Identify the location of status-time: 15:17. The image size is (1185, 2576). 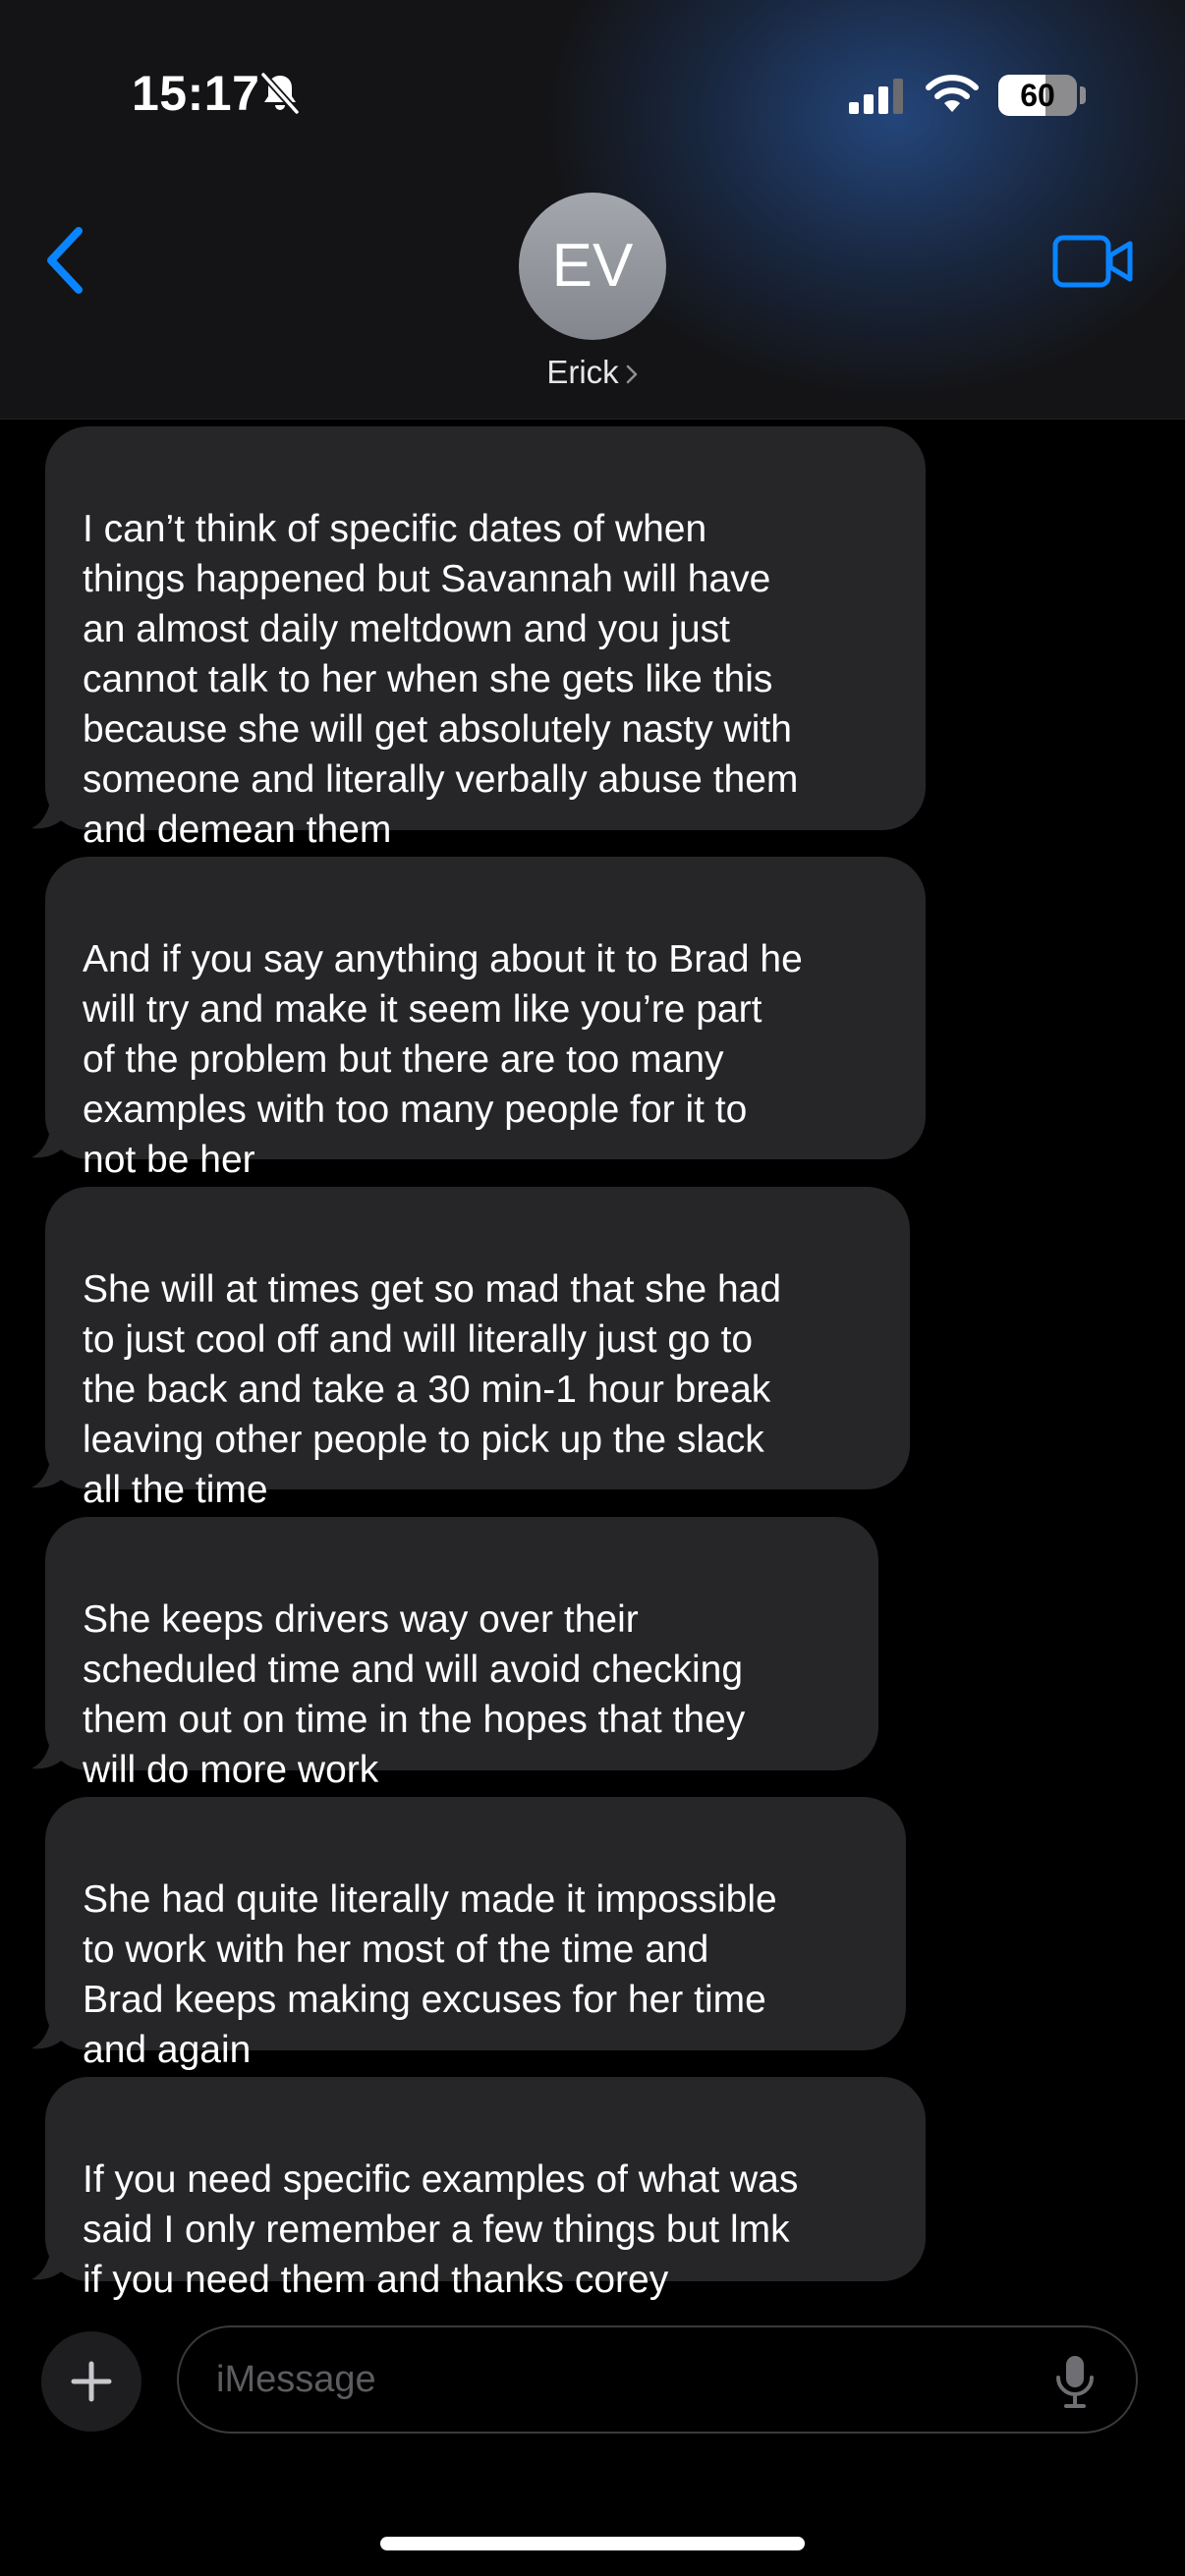
(196, 93).